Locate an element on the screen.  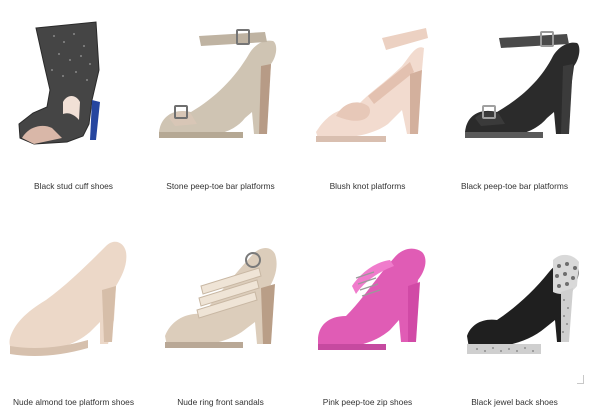
black-stud-cuff-shoe-image is located at coordinates (73, 83).